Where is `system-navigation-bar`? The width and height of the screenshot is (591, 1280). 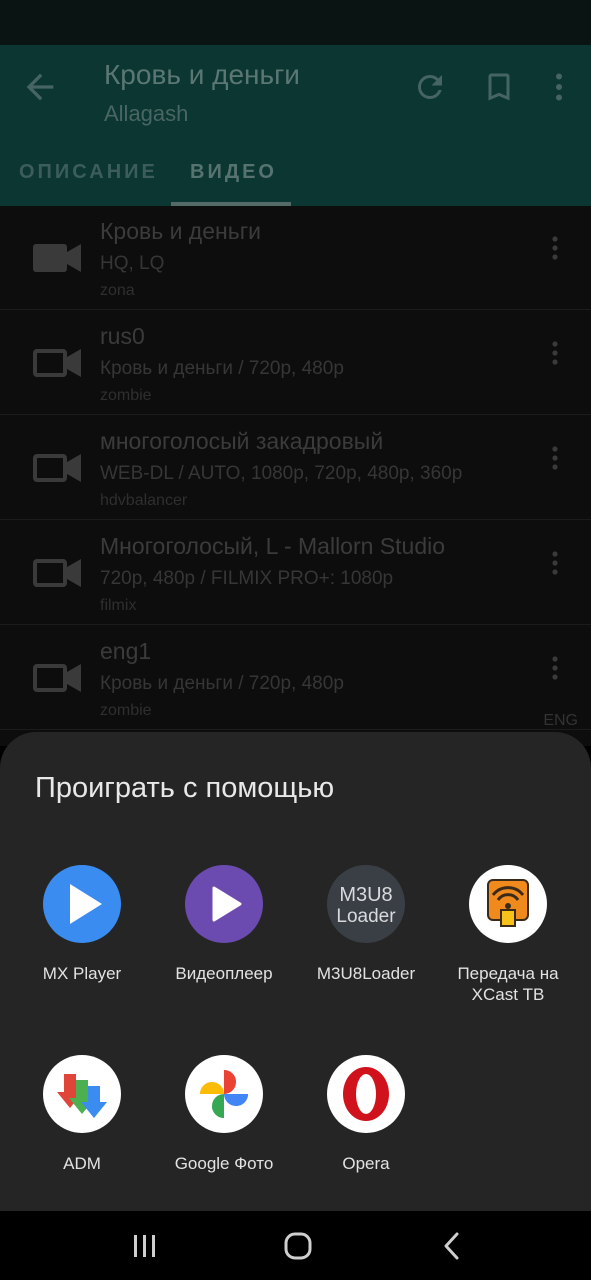
system-navigation-bar is located at coordinates (295, 1245).